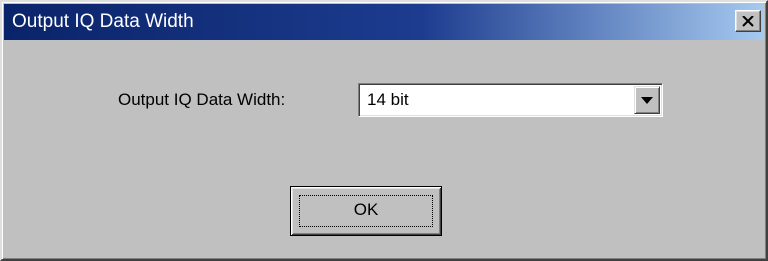  I want to click on close-button, so click(748, 21).